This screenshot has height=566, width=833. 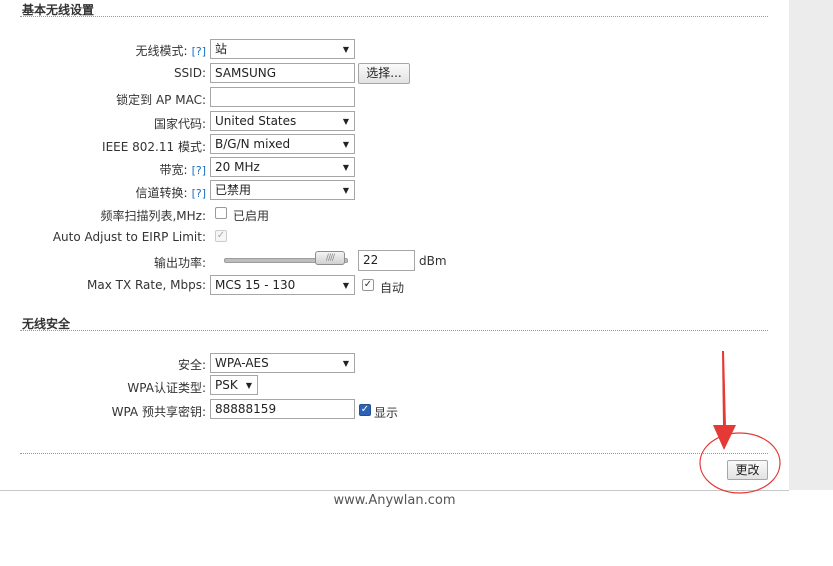 I want to click on channel-shifting-label: 信道转换:, so click(x=161, y=193).